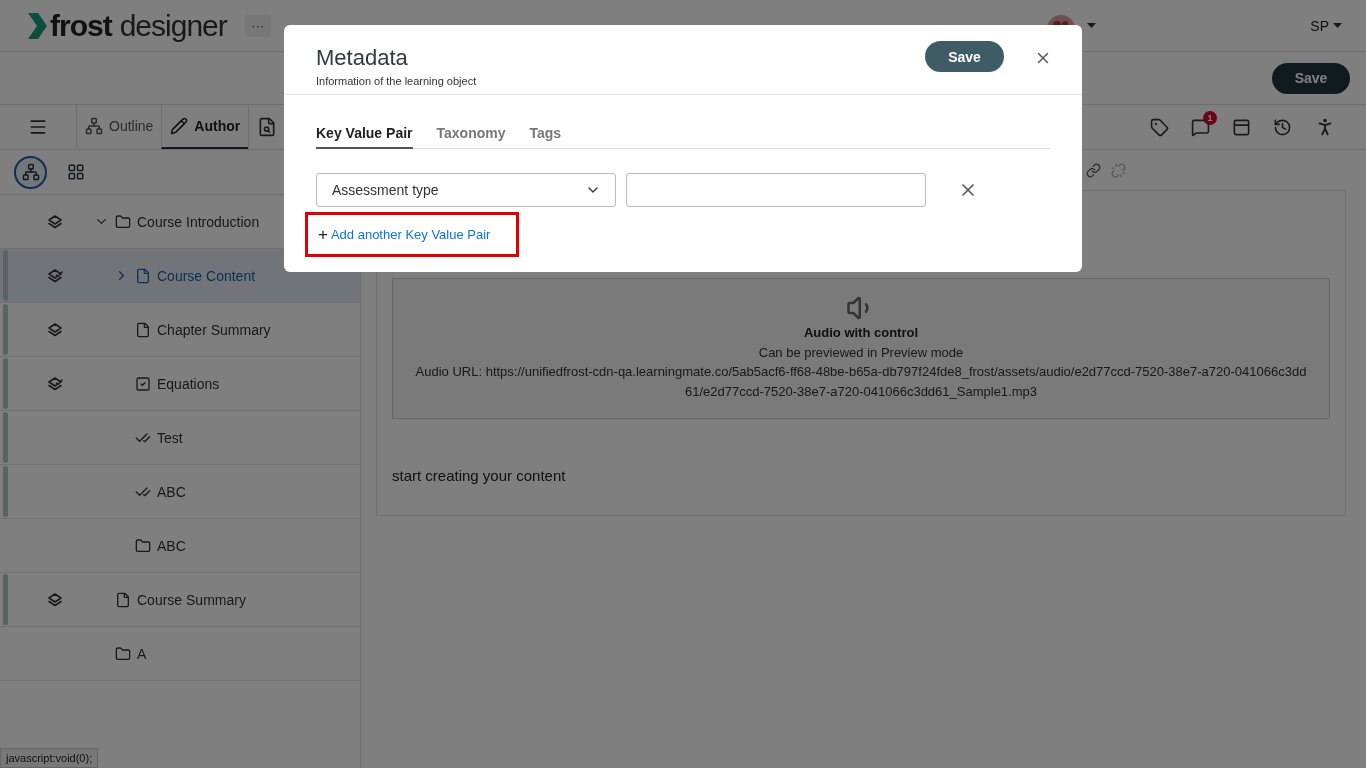  What do you see at coordinates (214, 329) in the screenshot?
I see `tree-label: Chapter Summary` at bounding box center [214, 329].